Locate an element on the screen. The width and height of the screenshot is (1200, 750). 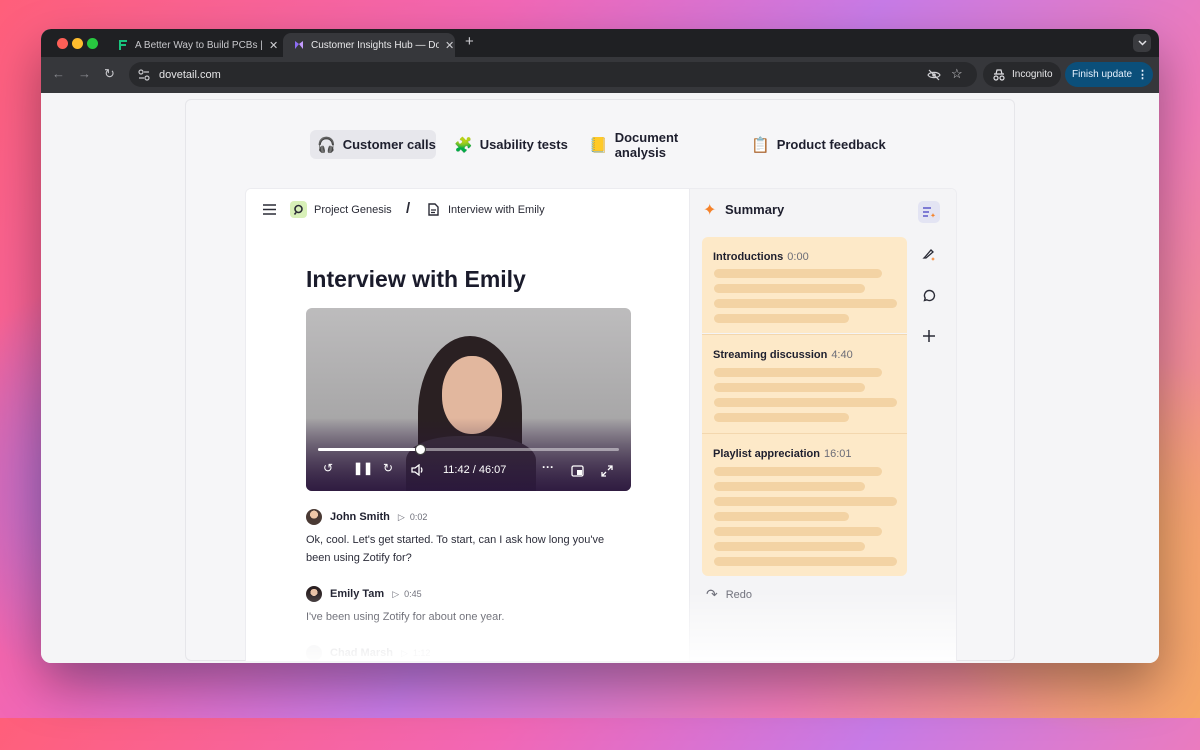
video-player: ↺ ❚❚ ↻ 11:42 / 46:07 ··· is located at coordinates (468, 399).